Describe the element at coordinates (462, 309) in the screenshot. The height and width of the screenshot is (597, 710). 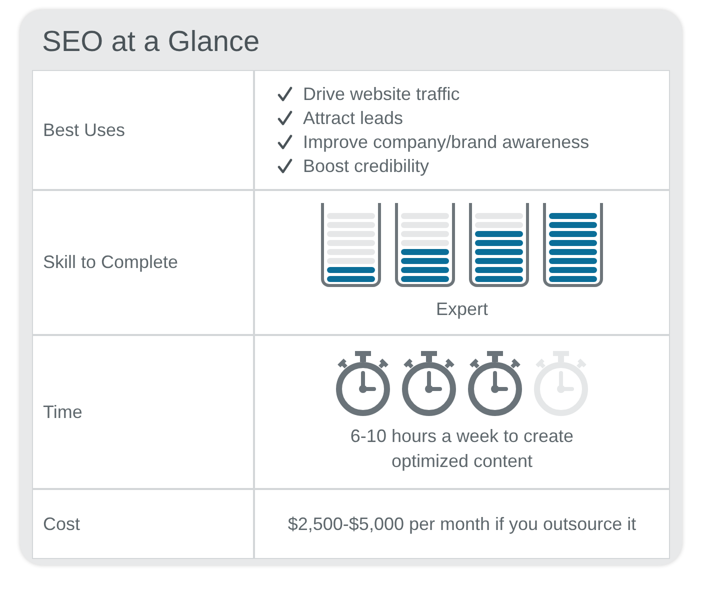
I see `skill-caption: Expert` at that location.